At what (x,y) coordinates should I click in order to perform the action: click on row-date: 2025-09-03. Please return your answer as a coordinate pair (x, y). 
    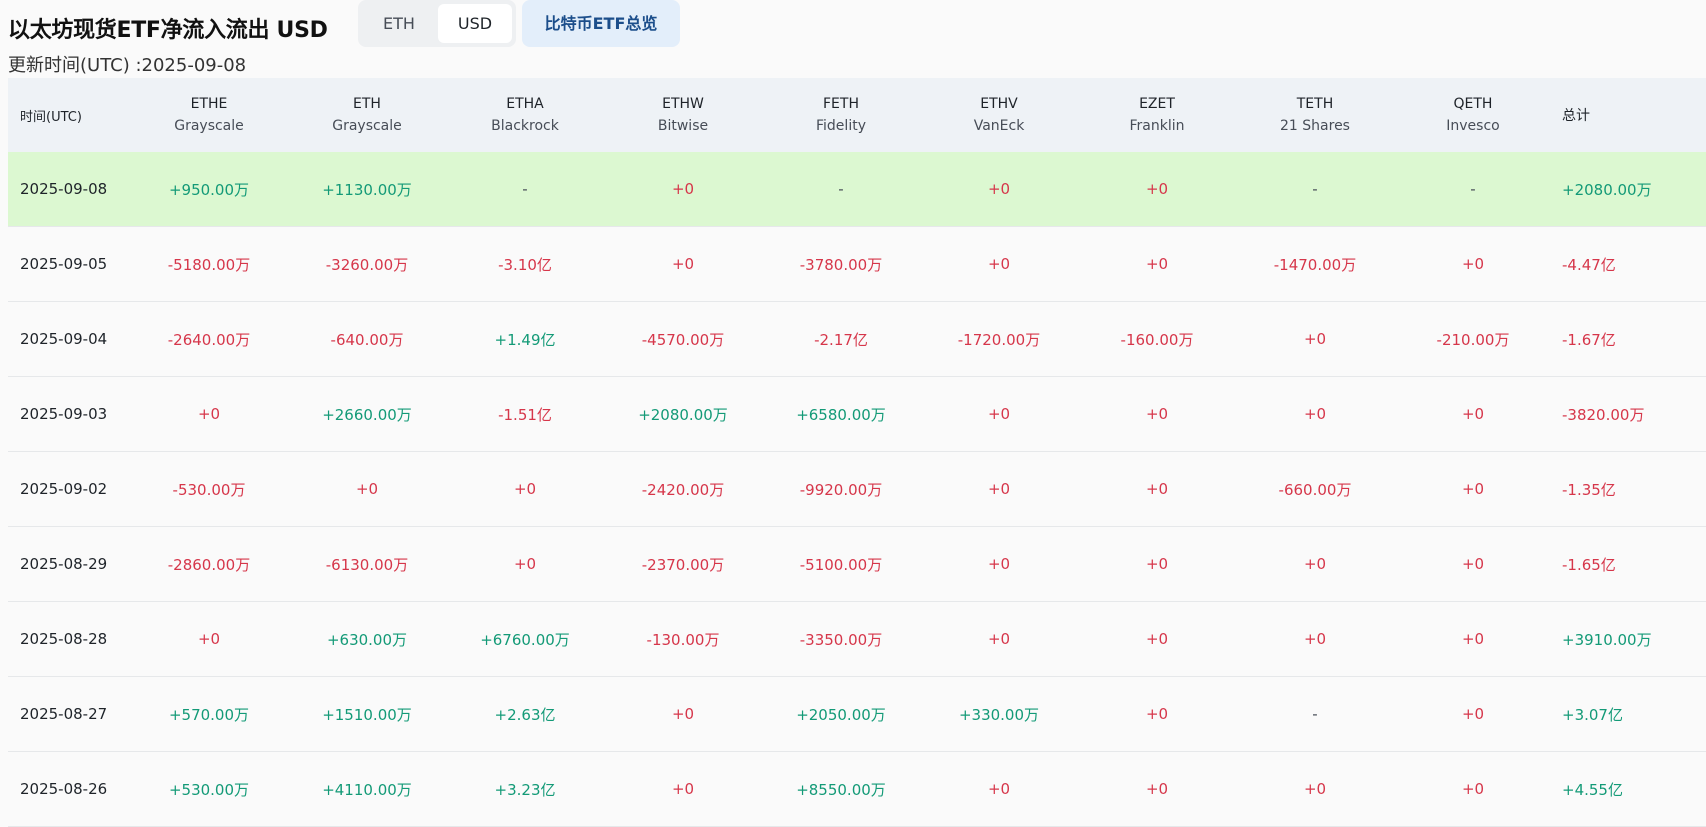
    Looking at the image, I should click on (64, 414).